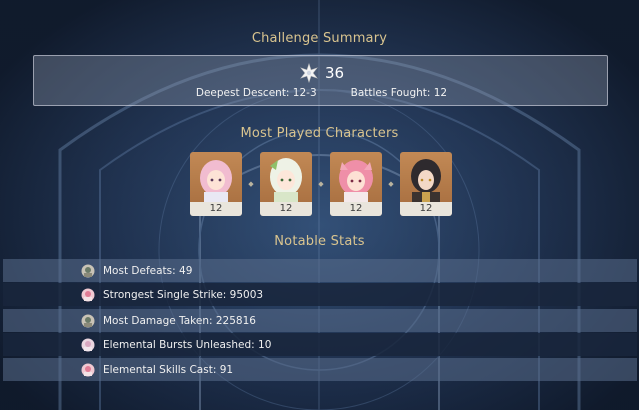  Describe the element at coordinates (334, 73) in the screenshot. I see `star-count: 36` at that location.